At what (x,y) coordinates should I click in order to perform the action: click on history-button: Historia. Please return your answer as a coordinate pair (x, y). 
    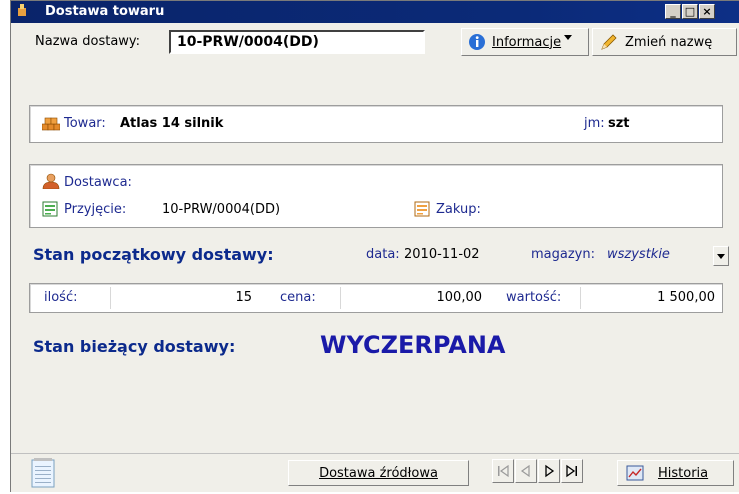
    Looking at the image, I should click on (675, 473).